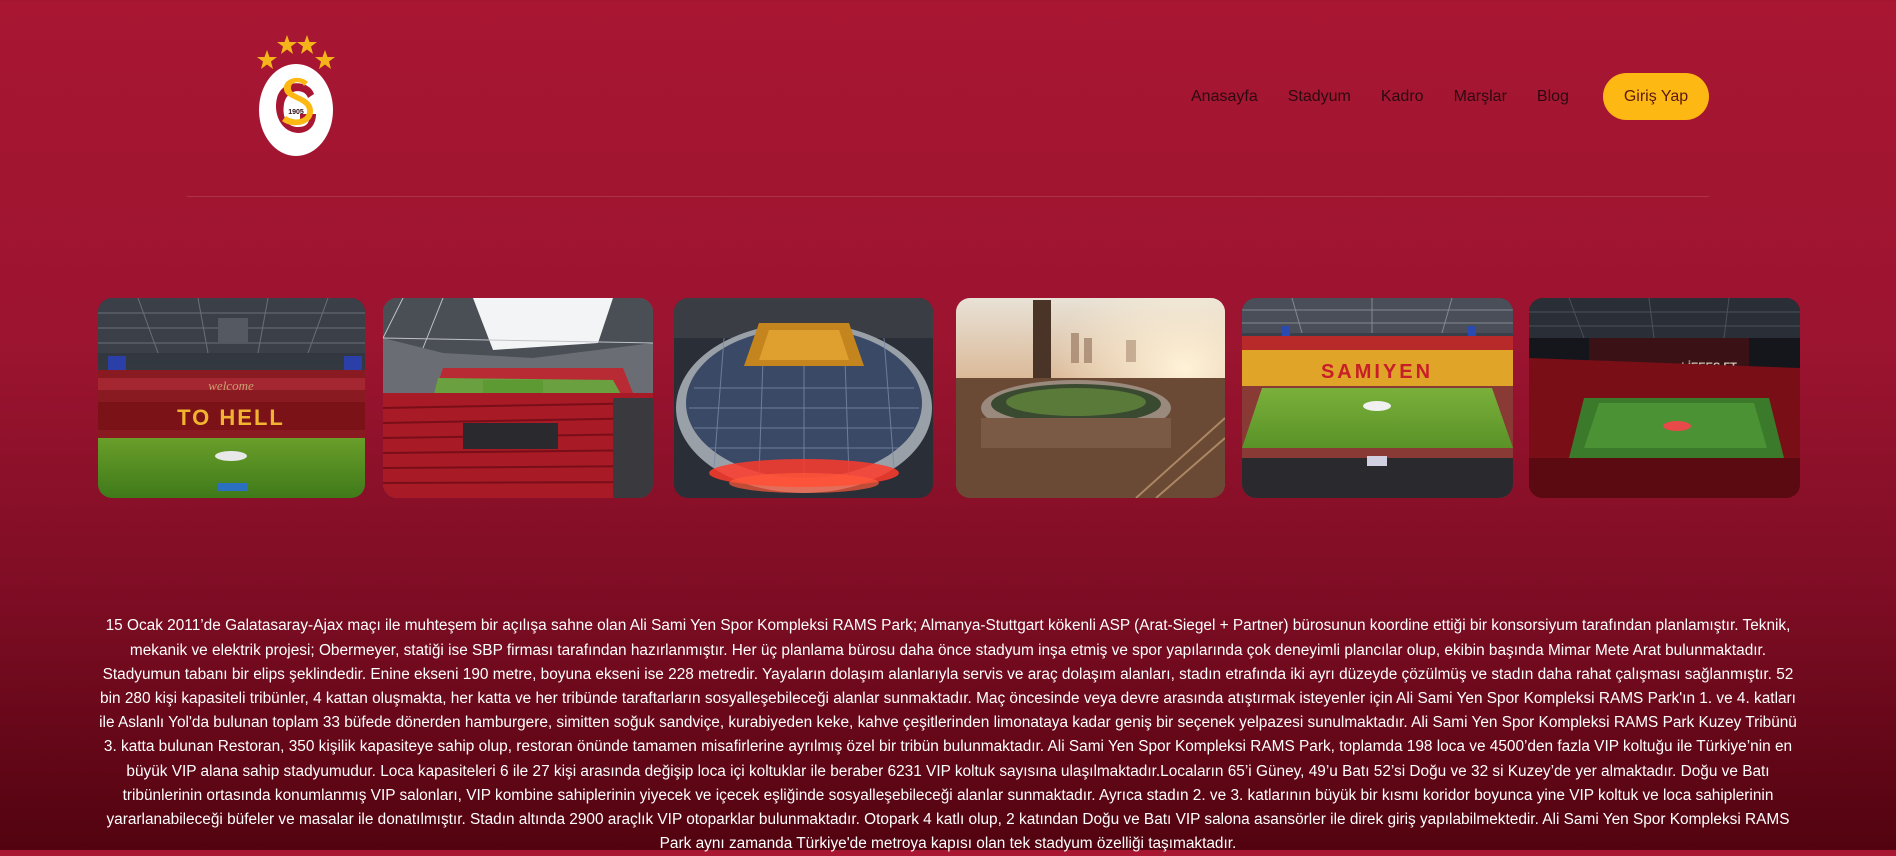 The height and width of the screenshot is (856, 1896). I want to click on login-button: Giriş Yap, so click(1656, 96).